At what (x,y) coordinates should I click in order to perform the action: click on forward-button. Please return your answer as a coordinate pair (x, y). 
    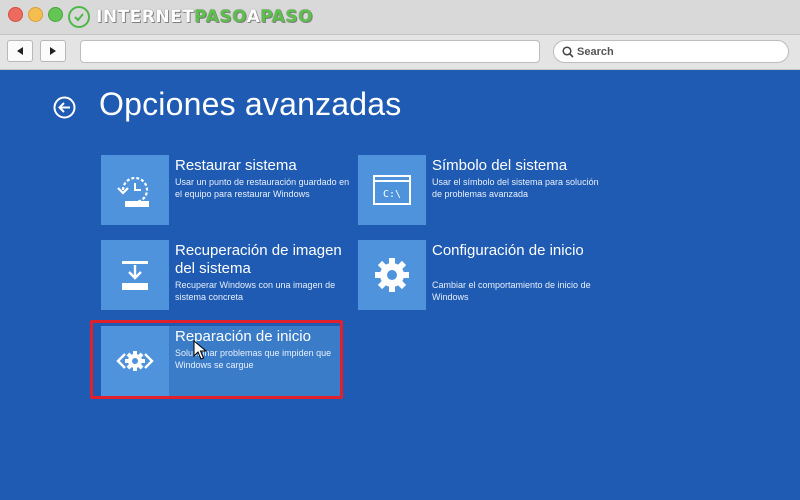
    Looking at the image, I should click on (53, 51).